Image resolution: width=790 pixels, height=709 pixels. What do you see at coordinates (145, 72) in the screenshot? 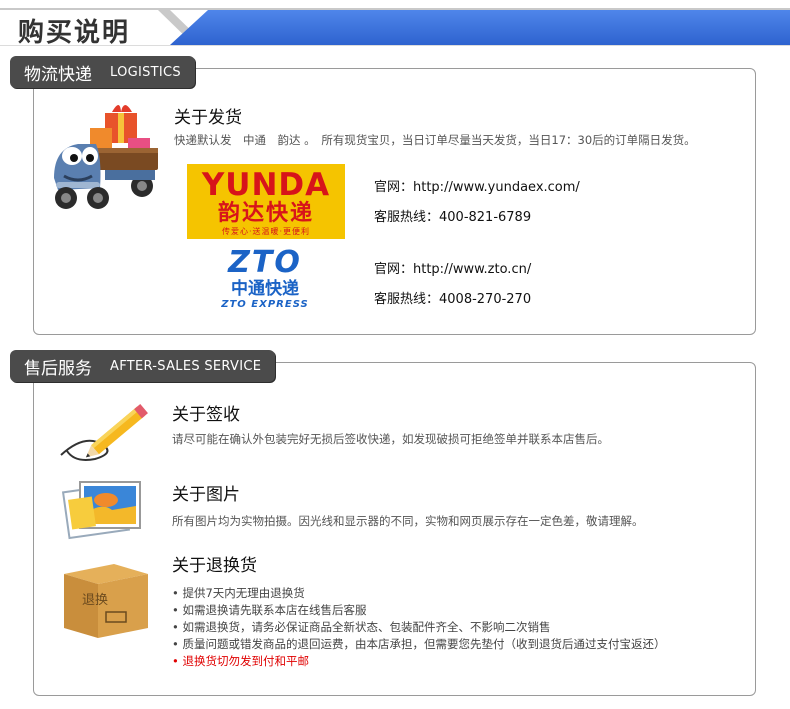
I see `logistics-tab-en: LOGISTICS` at bounding box center [145, 72].